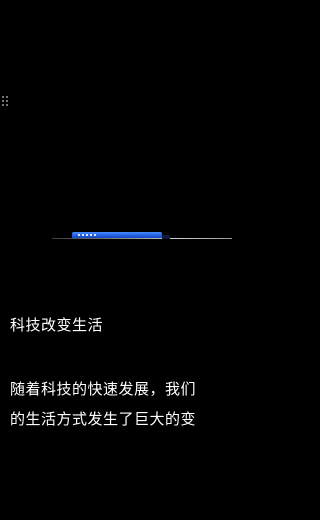 This screenshot has height=520, width=320. What do you see at coordinates (103, 419) in the screenshot?
I see `caption-line: 的生活方式发生了巨大的变` at bounding box center [103, 419].